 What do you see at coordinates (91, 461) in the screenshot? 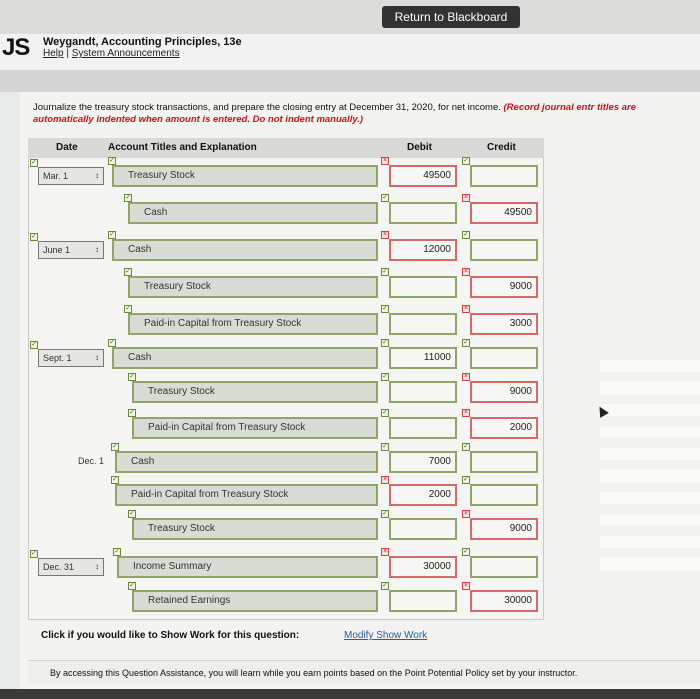
I see `date-value: Dec. 1` at bounding box center [91, 461].